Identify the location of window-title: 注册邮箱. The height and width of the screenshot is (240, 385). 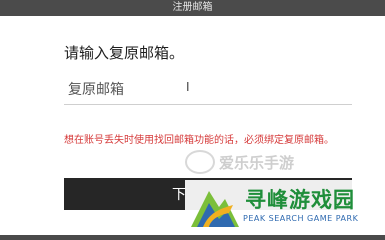
(192, 7).